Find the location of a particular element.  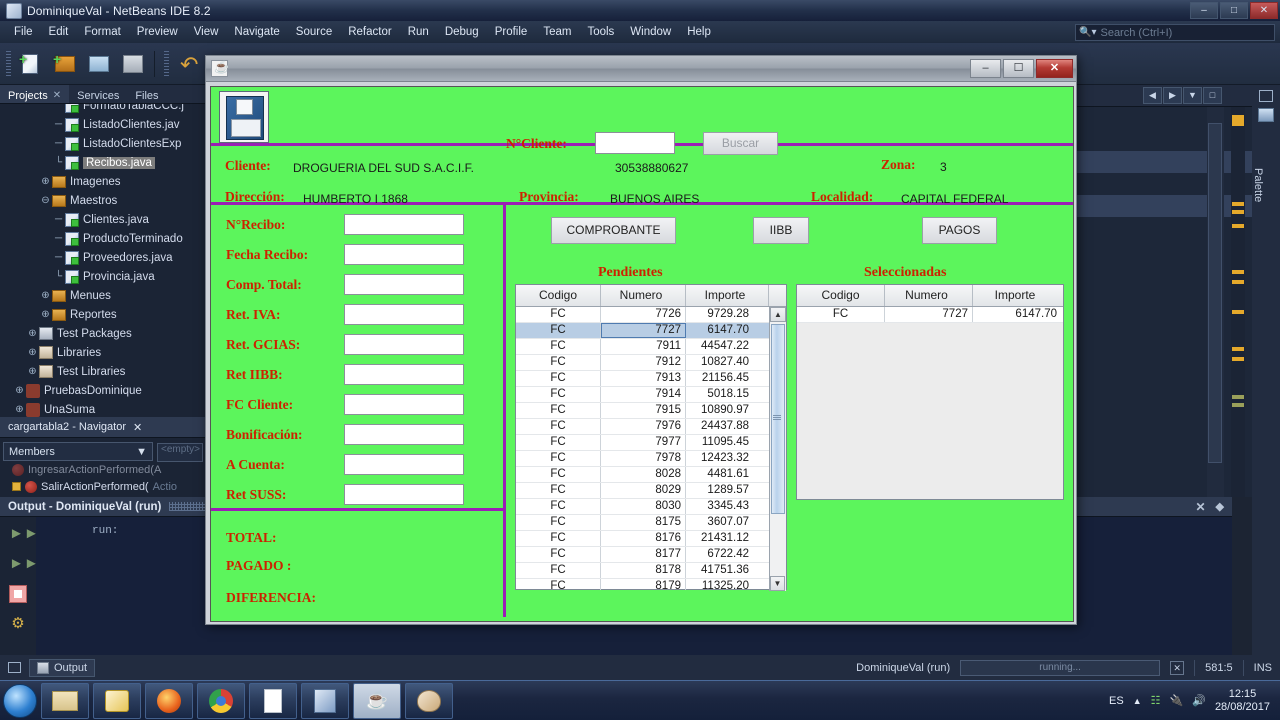

tree-item-imagenes: ⊕ Imagenes is located at coordinates (102, 181).